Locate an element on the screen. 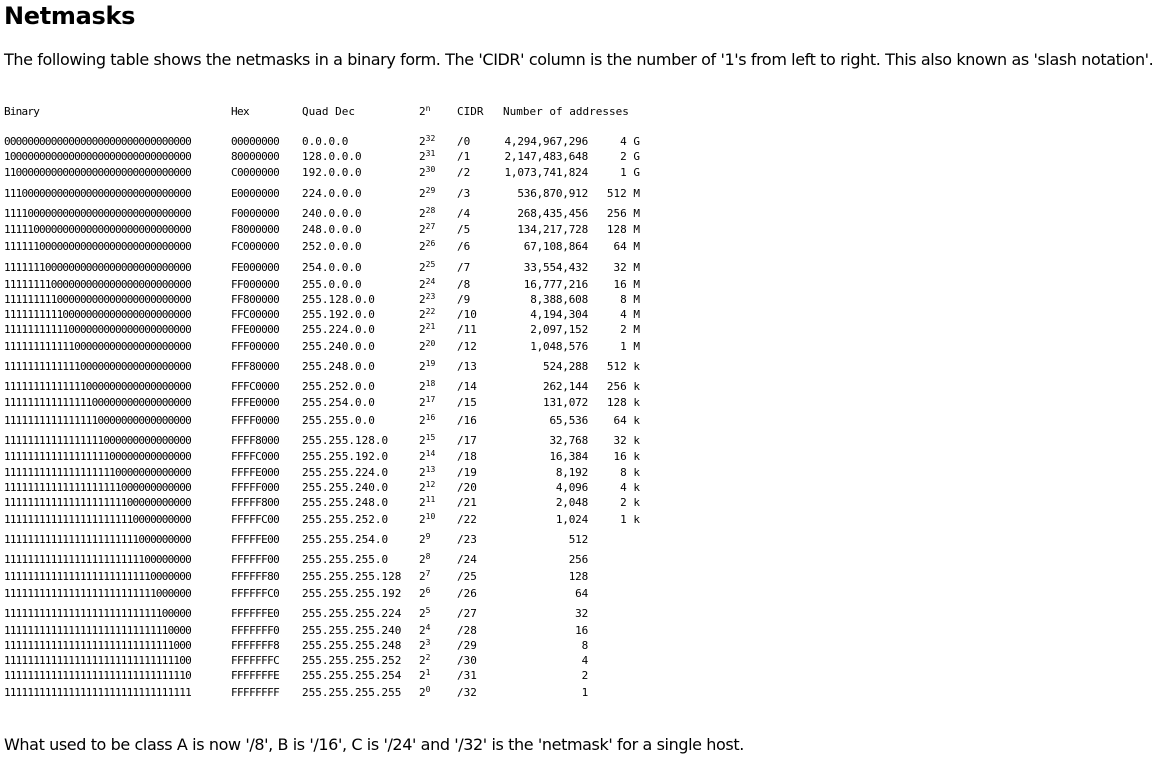  power-exponent: 28 is located at coordinates (430, 210).